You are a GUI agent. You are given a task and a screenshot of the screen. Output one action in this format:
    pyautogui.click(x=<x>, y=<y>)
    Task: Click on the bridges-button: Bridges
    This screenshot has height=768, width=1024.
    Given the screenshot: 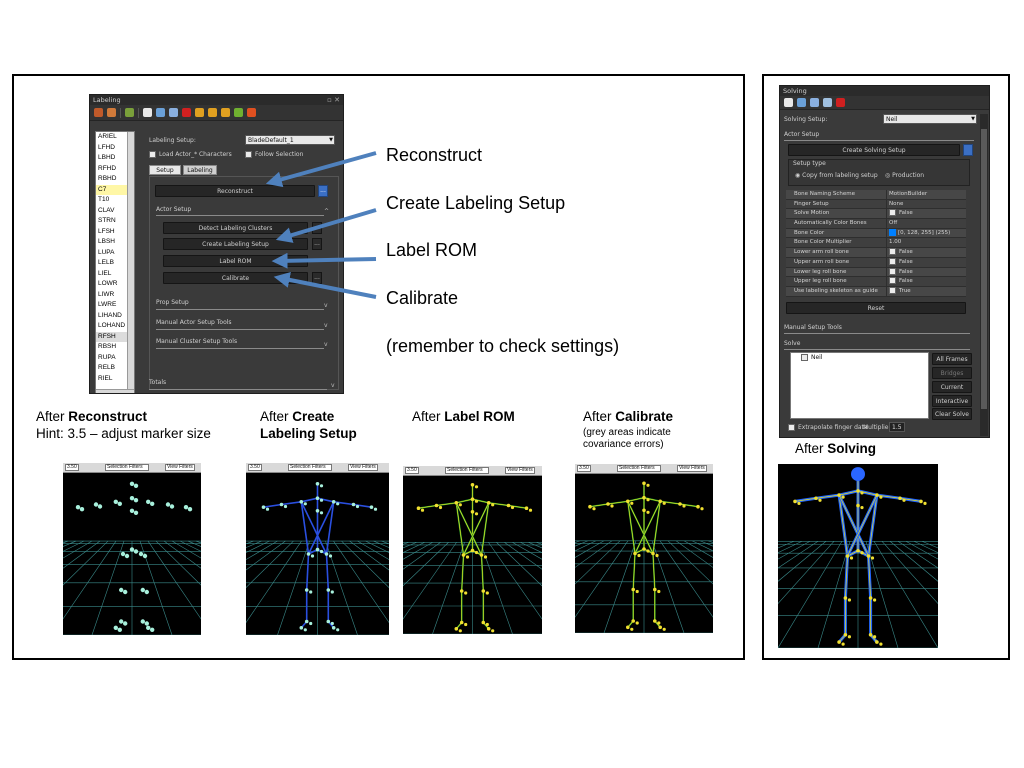 What is the action you would take?
    pyautogui.click(x=952, y=373)
    